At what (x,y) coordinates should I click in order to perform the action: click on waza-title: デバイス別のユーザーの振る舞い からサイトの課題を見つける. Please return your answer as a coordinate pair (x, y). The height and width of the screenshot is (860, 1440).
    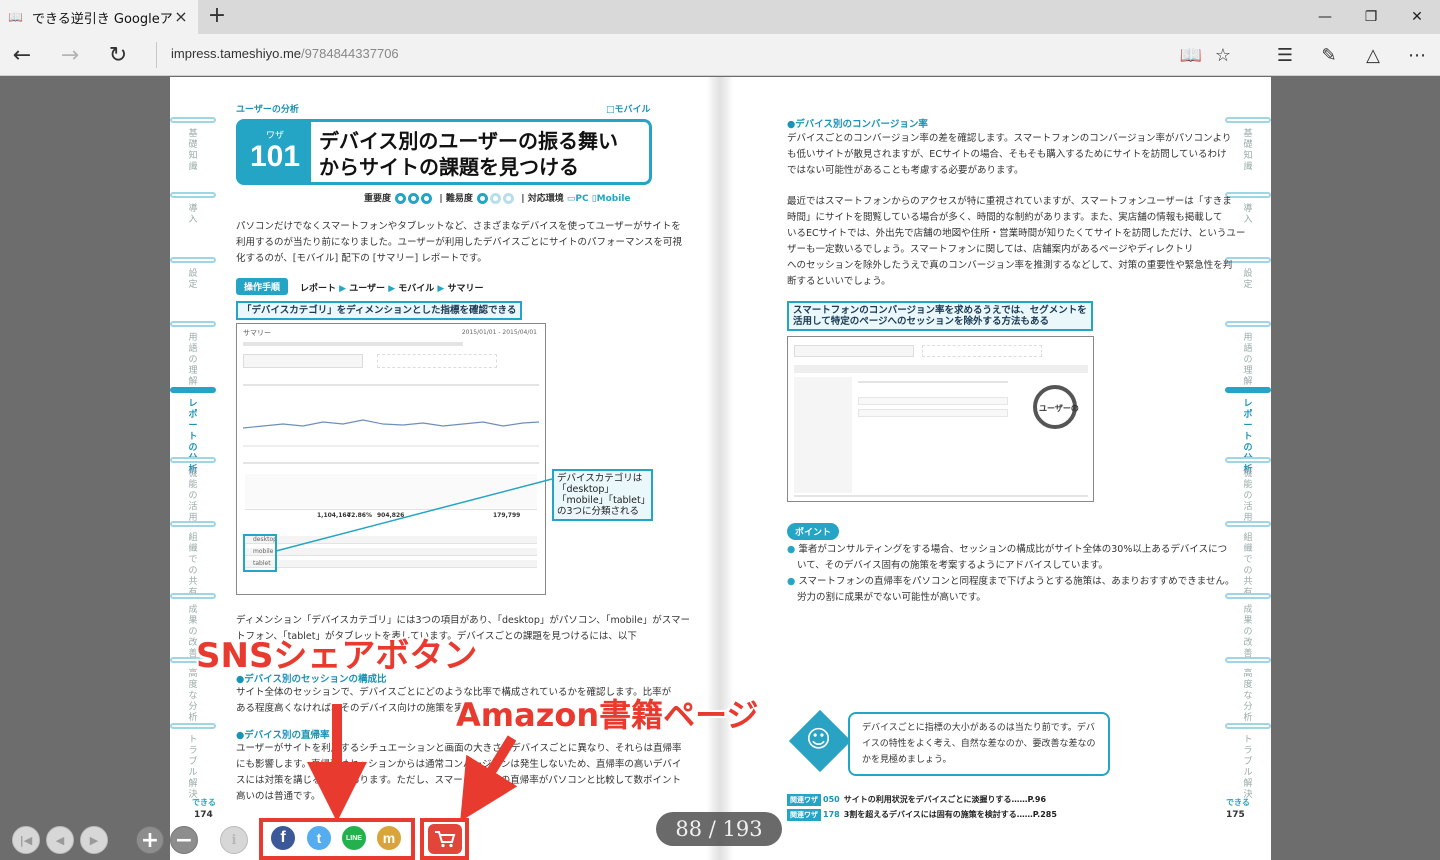
    Looking at the image, I should click on (468, 154).